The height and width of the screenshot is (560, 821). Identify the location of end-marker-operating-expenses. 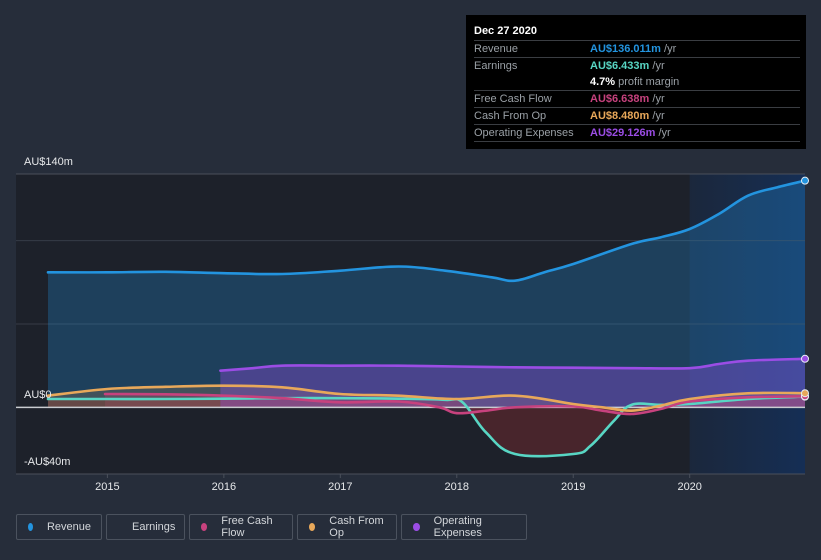
(805, 358).